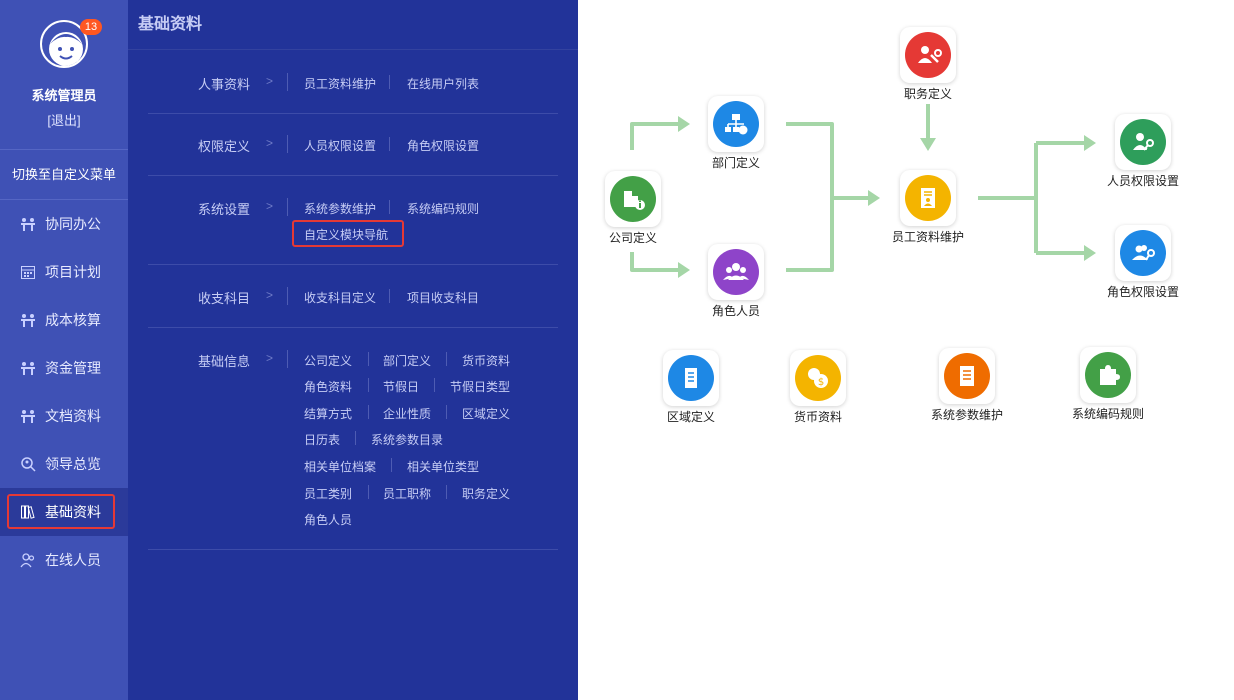  Describe the element at coordinates (407, 493) in the screenshot. I see `link-employee-title: 员工职称` at that location.